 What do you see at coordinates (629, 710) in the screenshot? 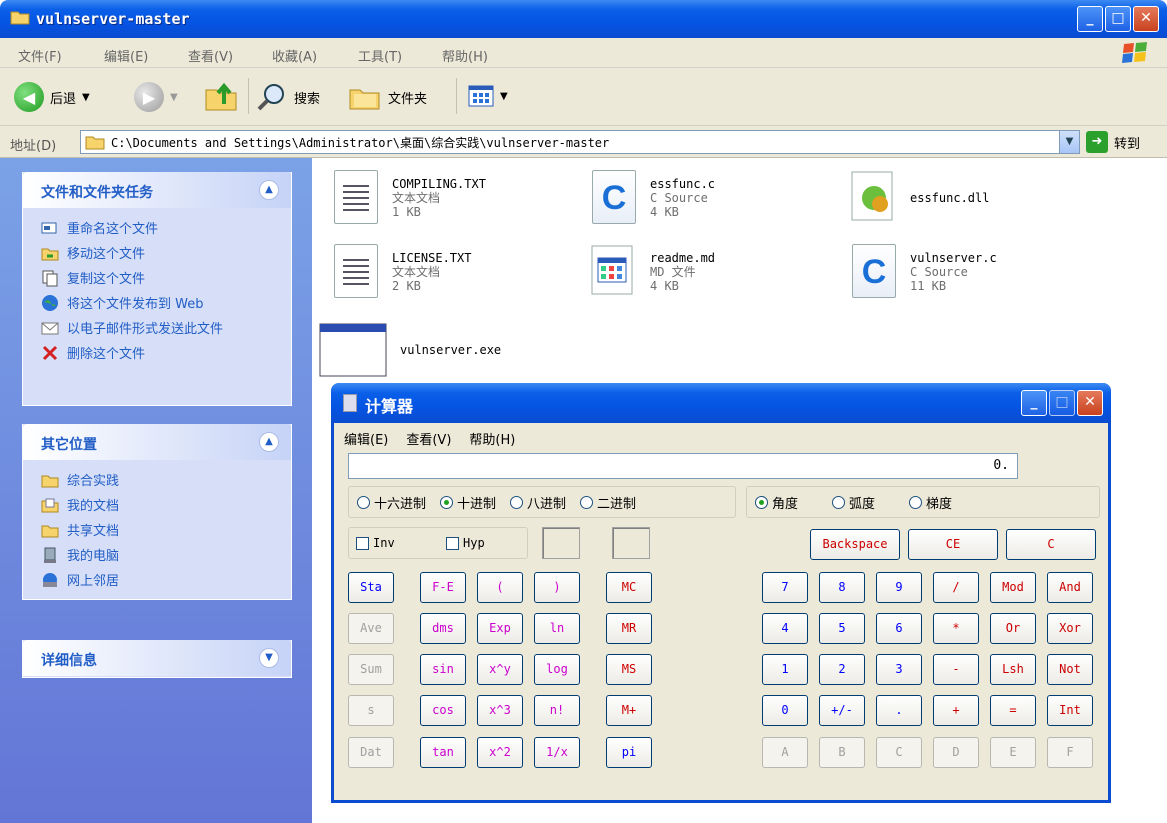
I see `key-mem-3: M+` at bounding box center [629, 710].